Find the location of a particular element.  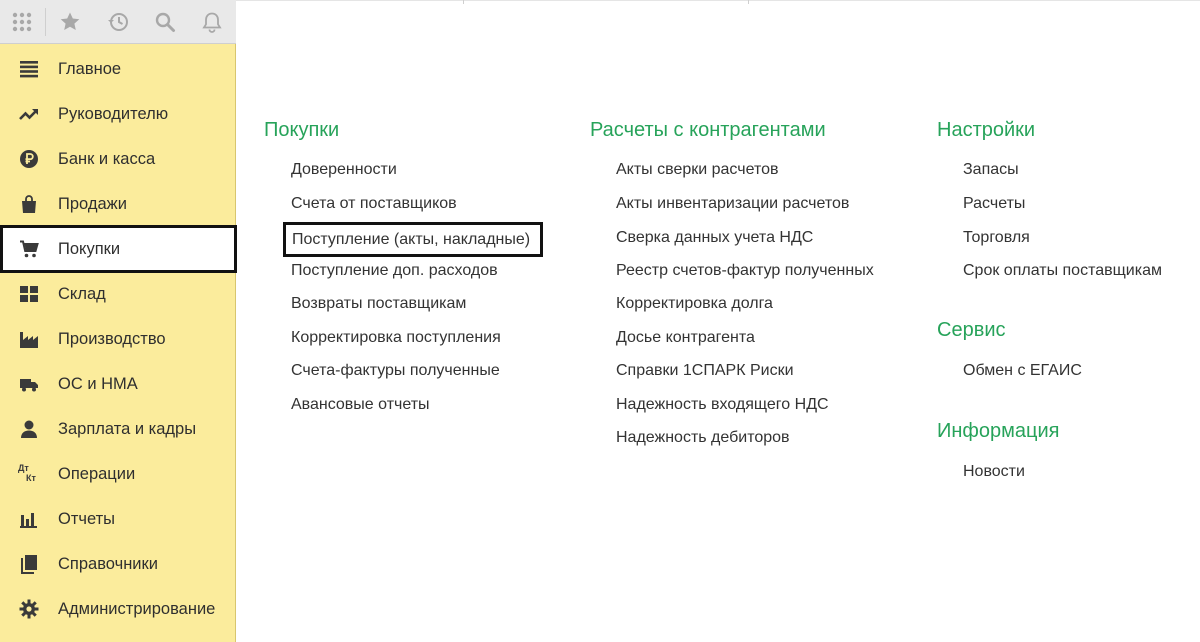

sidebar-item-operations: Дт Кт Операции is located at coordinates (118, 474).